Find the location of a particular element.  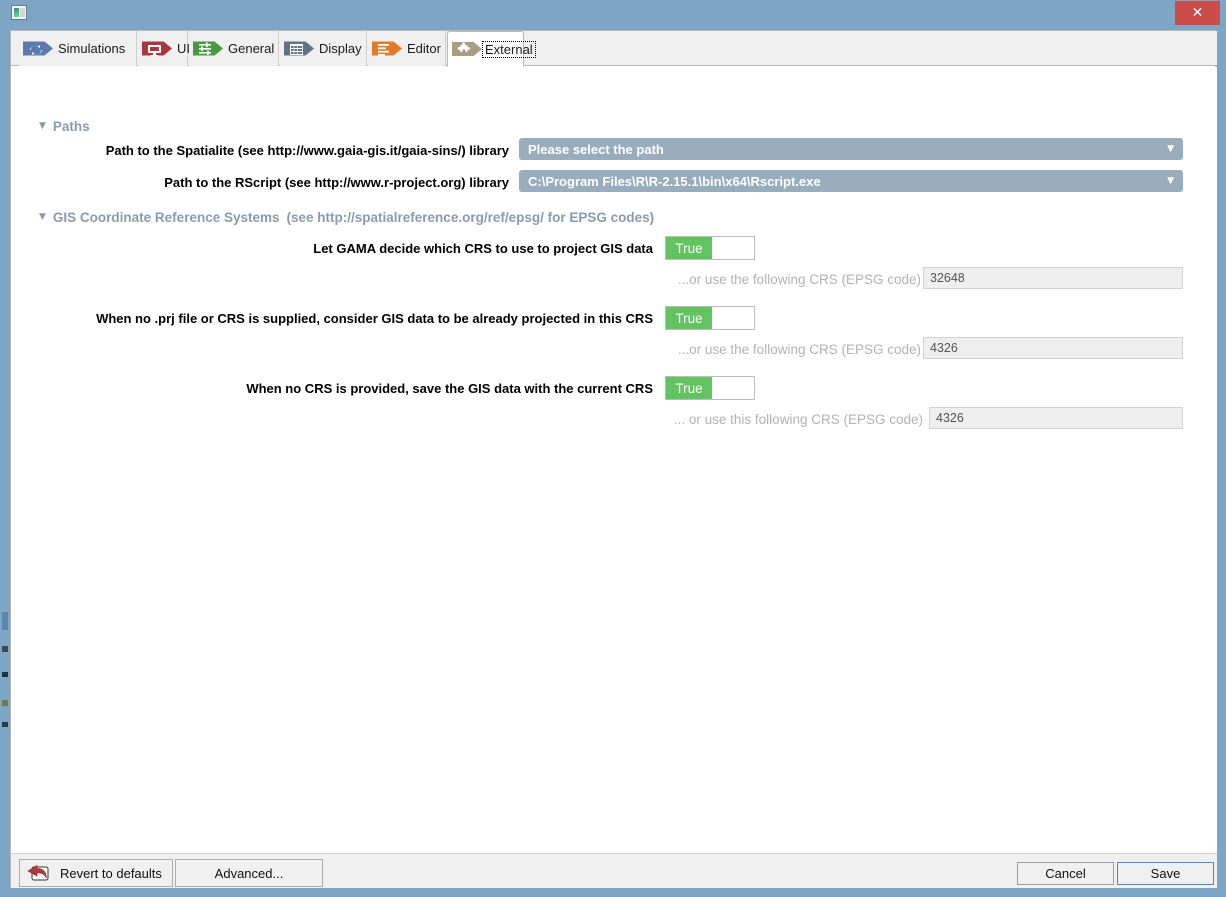

toggle-save-current-crs: True is located at coordinates (710, 388).